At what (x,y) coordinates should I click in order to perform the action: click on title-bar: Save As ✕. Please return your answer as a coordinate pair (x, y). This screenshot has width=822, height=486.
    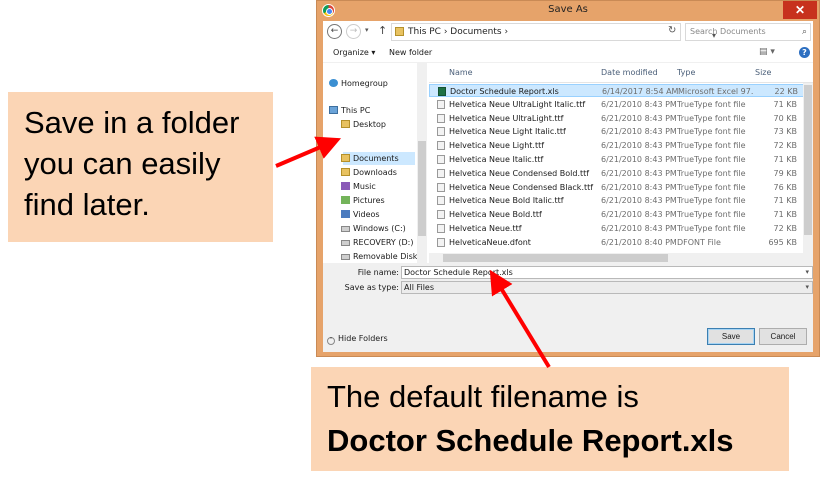
    Looking at the image, I should click on (568, 11).